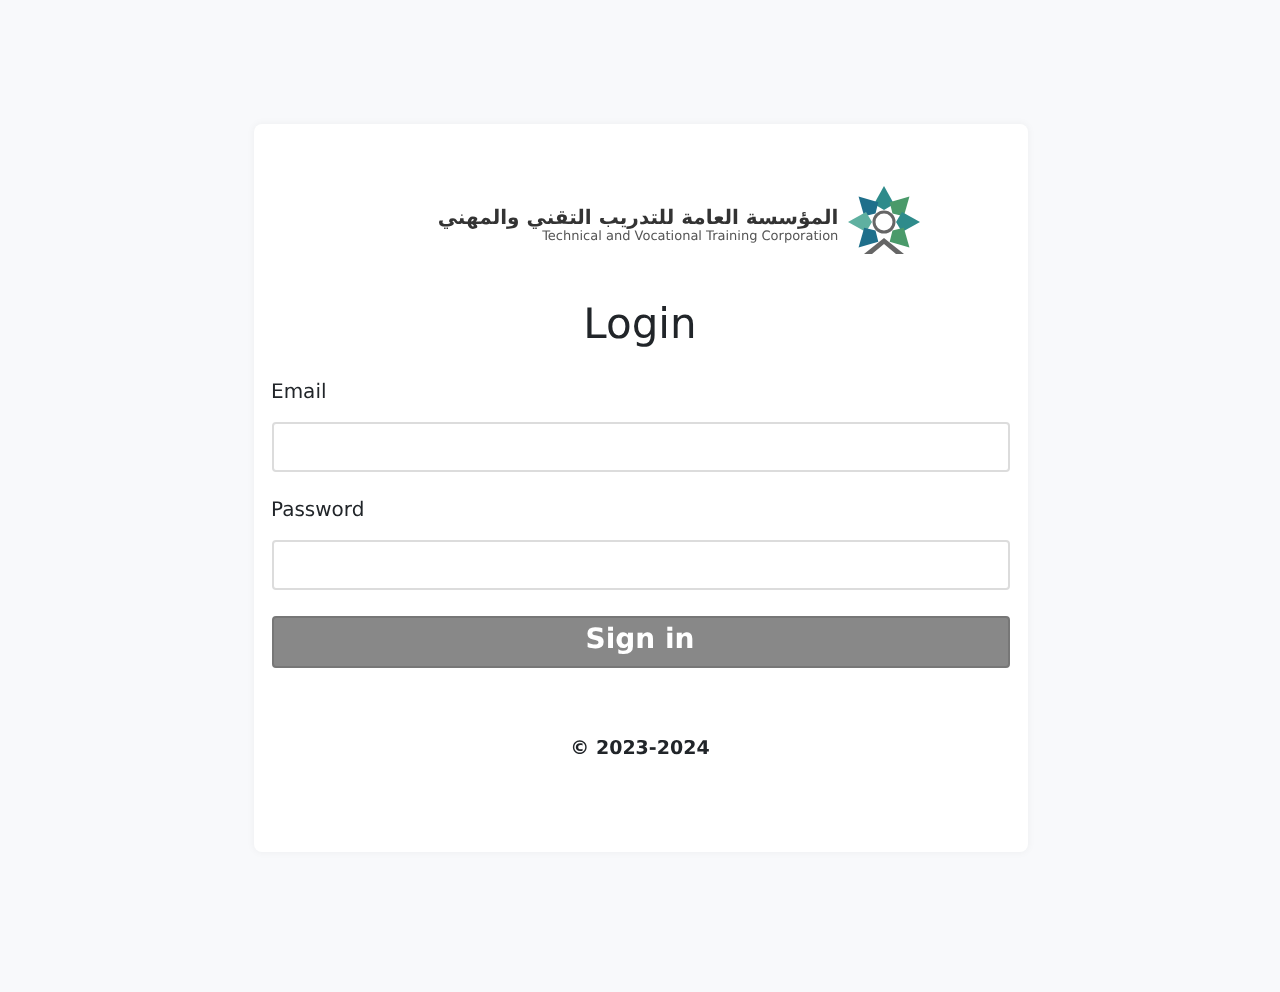 The height and width of the screenshot is (992, 1280). What do you see at coordinates (300, 394) in the screenshot?
I see `field-label: Email` at bounding box center [300, 394].